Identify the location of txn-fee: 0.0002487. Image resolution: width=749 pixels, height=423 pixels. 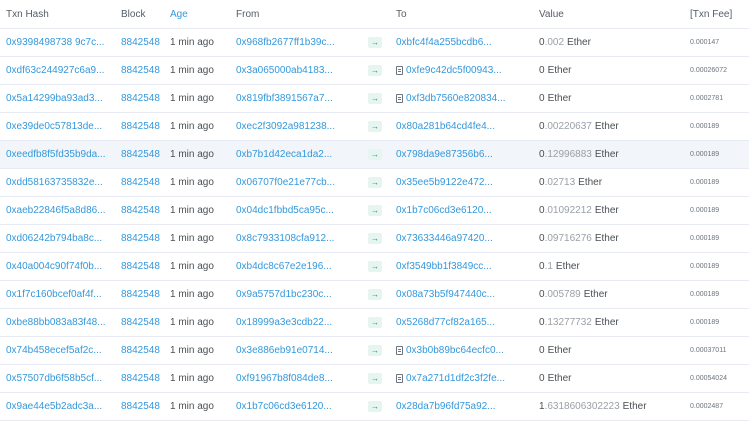
(707, 406).